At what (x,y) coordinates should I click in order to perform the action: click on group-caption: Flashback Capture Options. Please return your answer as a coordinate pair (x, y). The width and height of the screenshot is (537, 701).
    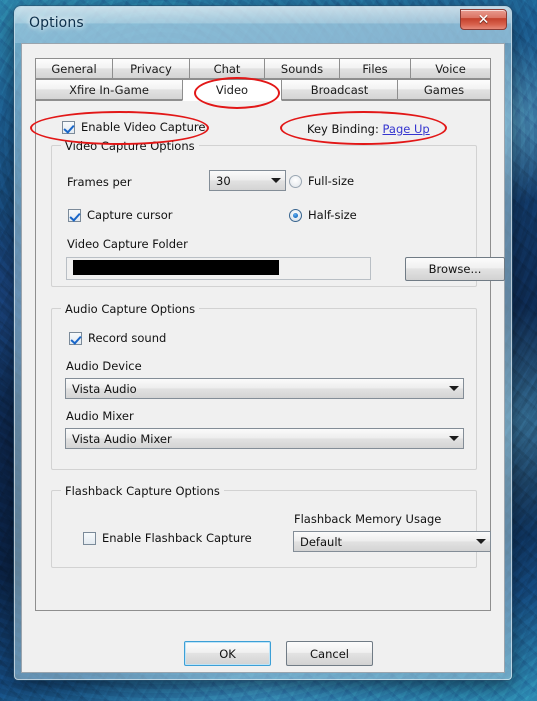
    Looking at the image, I should click on (142, 491).